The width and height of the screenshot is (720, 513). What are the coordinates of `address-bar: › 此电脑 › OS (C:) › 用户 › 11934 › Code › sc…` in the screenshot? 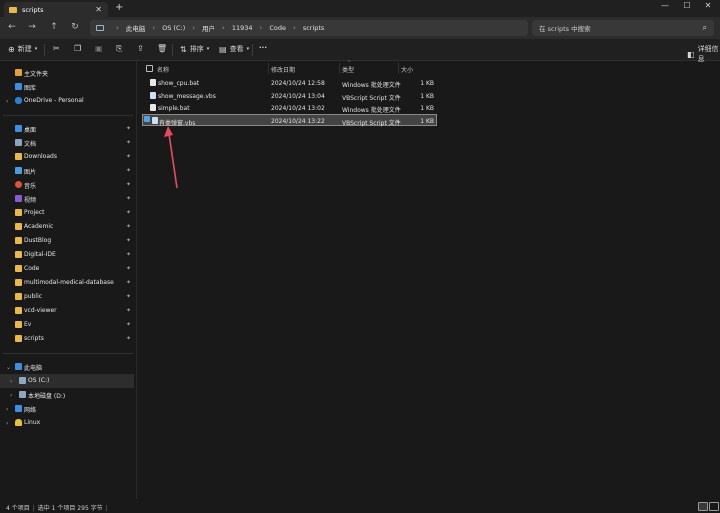 It's located at (309, 28).